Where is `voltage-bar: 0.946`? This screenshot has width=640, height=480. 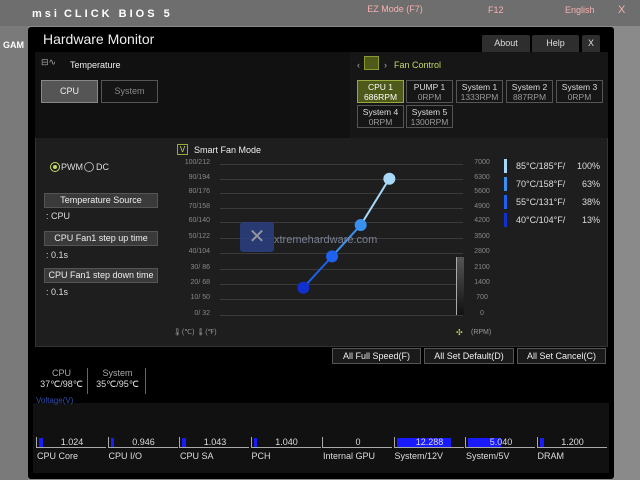 voltage-bar: 0.946 is located at coordinates (142, 442).